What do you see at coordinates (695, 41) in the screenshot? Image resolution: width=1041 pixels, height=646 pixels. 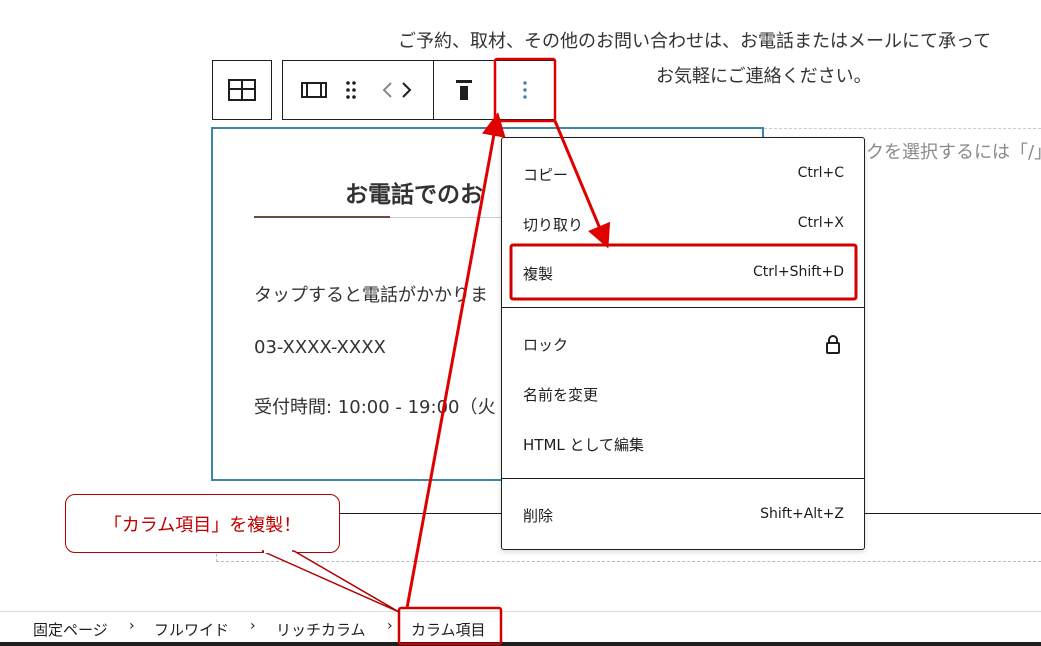 I see `intro-text-line-1: ご予約、取材、その他のお問い合わせは、お電話またはメールにて承って` at bounding box center [695, 41].